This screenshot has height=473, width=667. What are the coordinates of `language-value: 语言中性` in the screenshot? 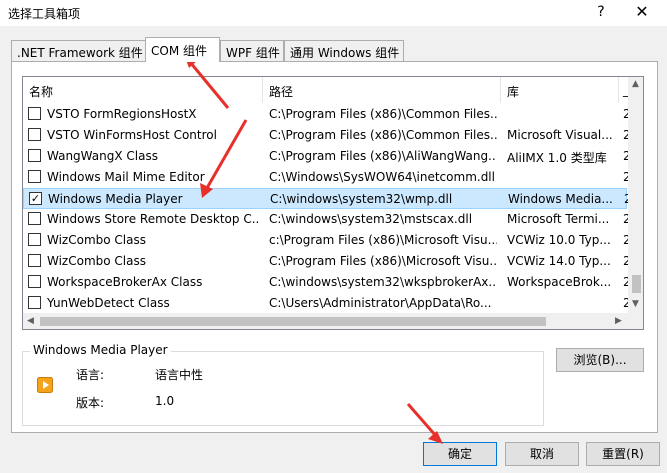 It's located at (179, 375).